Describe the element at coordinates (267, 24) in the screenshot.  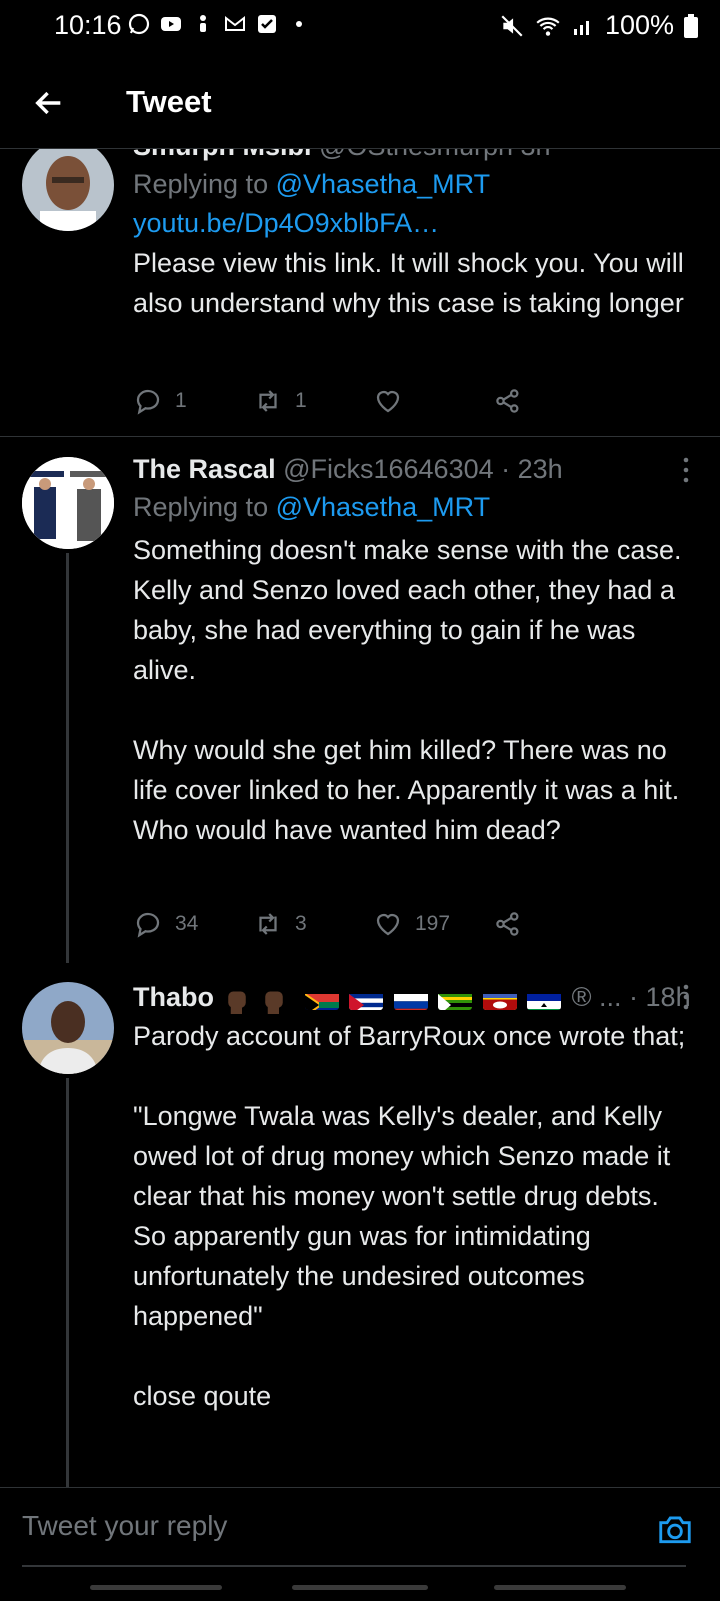
I see `checkbox-icon` at that location.